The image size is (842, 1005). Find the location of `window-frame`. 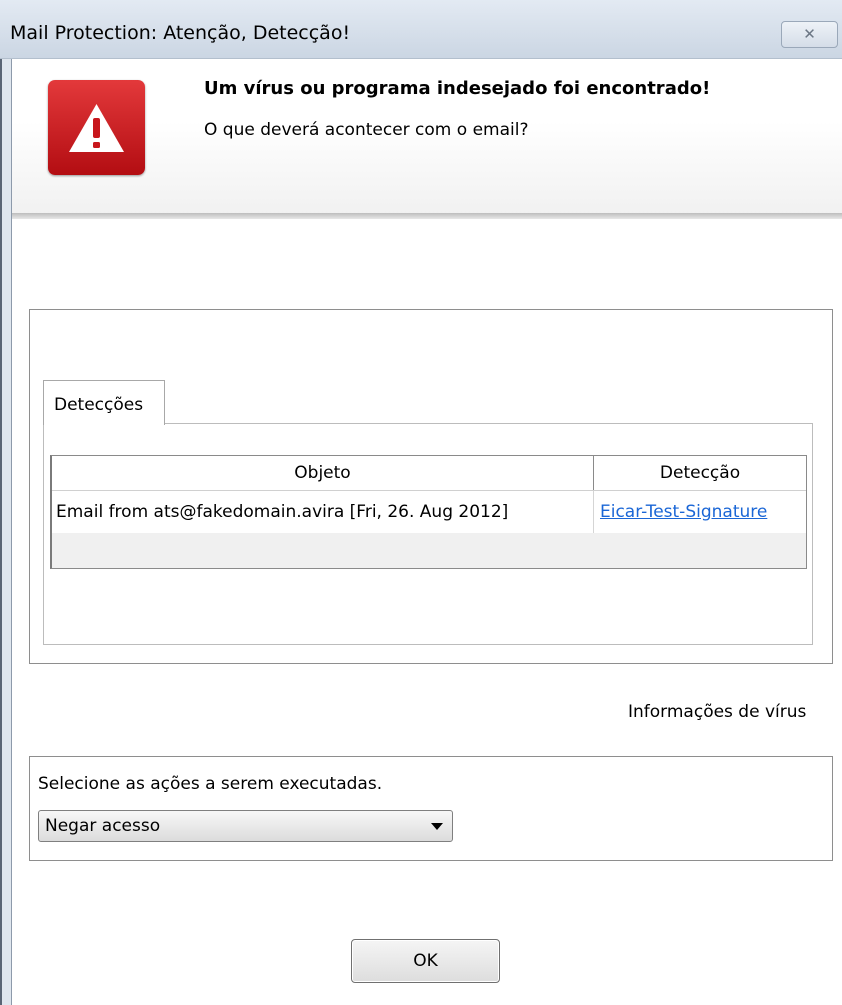

window-frame is located at coordinates (6, 502).